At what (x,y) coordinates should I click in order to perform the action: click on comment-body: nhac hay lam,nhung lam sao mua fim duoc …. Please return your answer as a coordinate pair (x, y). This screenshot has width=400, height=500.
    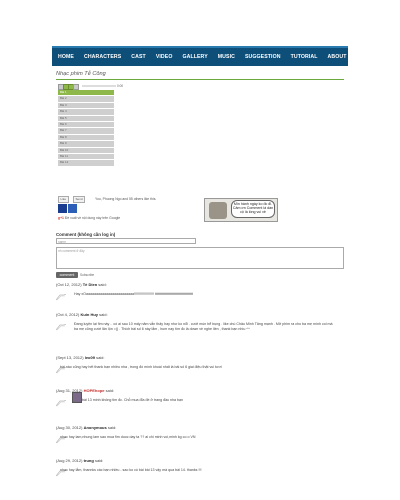
    Looking at the image, I should click on (128, 437).